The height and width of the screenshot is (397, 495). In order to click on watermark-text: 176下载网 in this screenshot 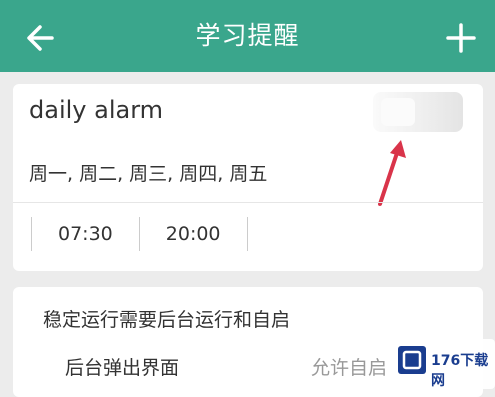, I will do `click(460, 371)`.